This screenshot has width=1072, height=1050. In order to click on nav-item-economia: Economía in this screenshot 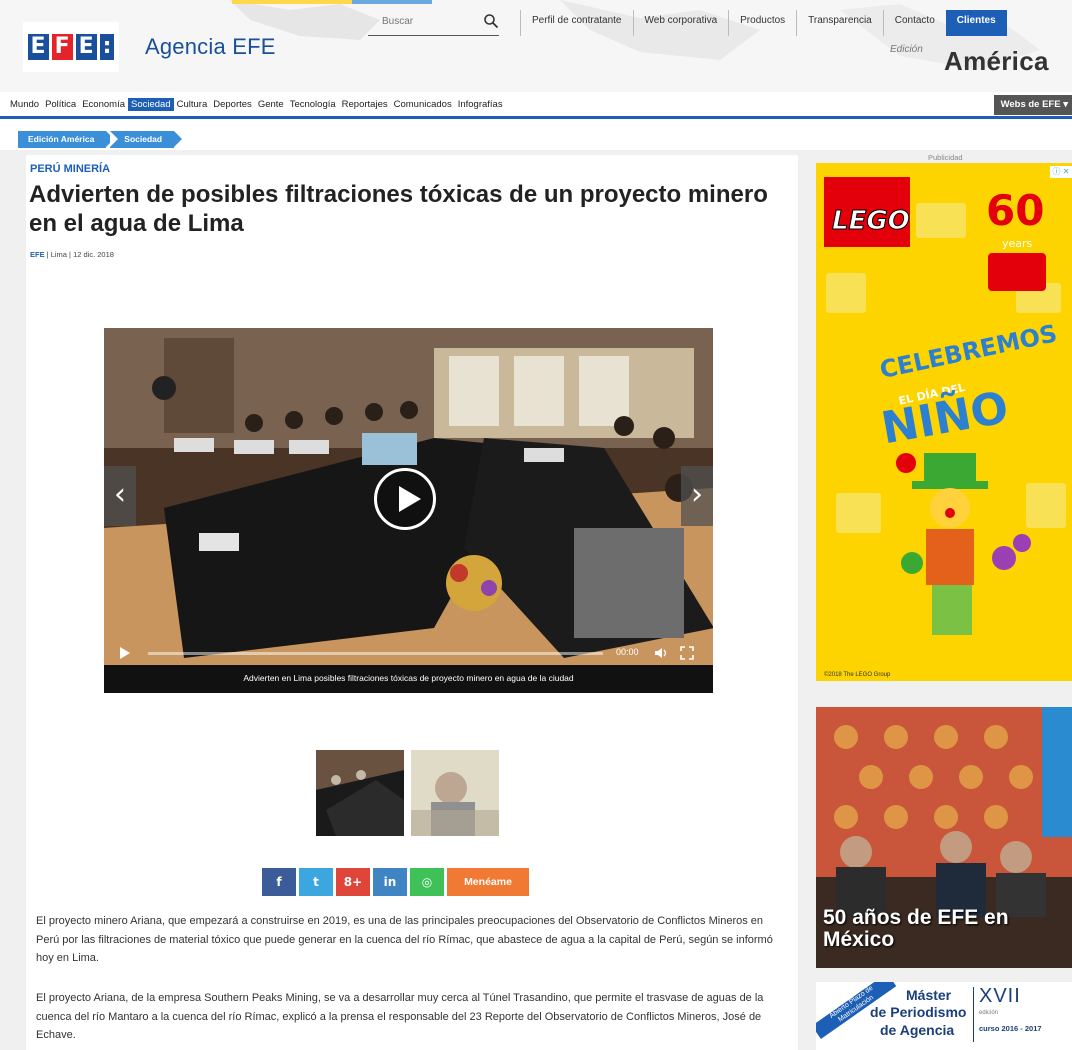, I will do `click(103, 104)`.